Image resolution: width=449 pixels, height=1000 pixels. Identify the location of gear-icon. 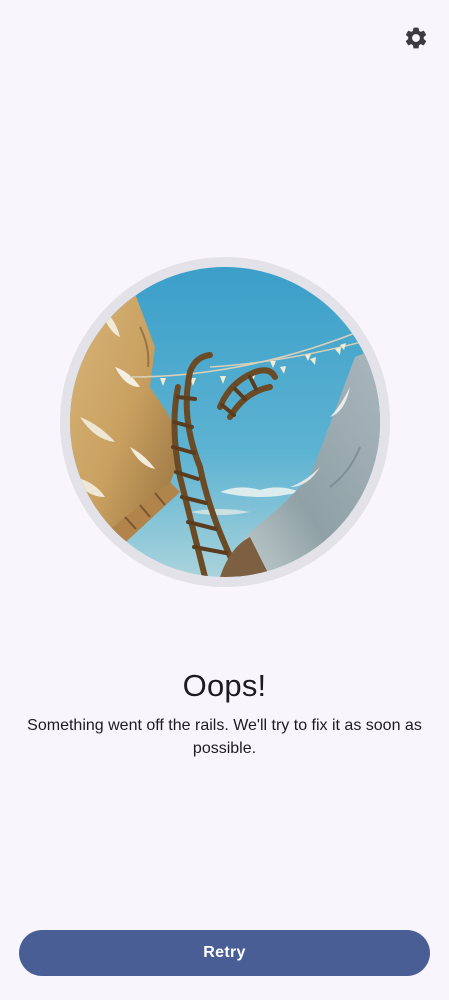
(416, 38).